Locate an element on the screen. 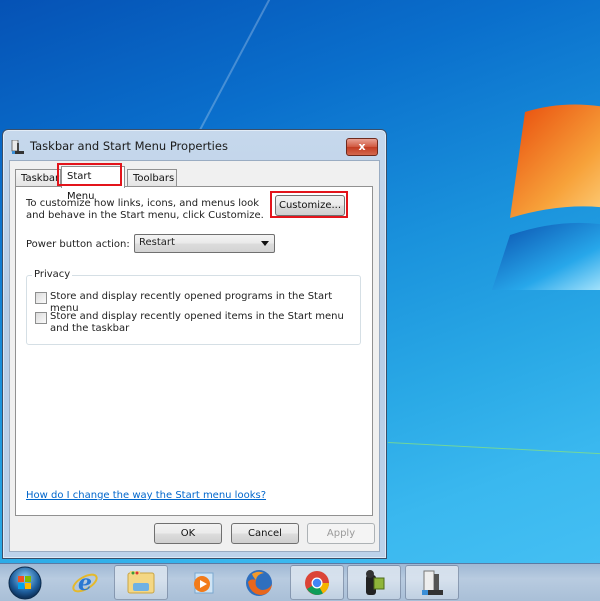 This screenshot has height=601, width=600. taskbar: e is located at coordinates (300, 582).